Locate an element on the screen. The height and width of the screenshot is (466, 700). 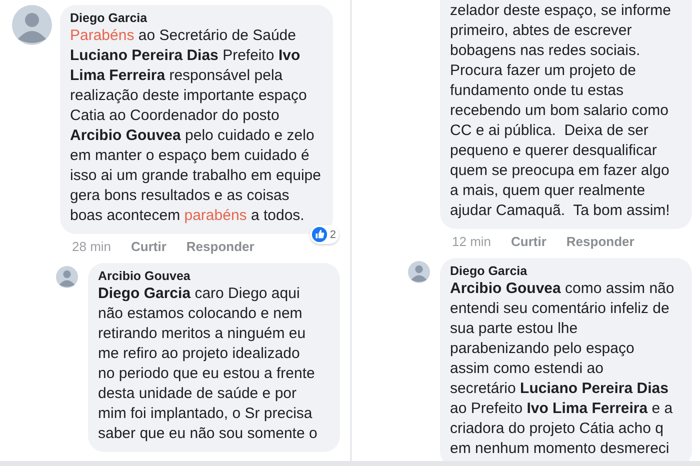
comment-text: Diego Garcia caro Diego aqui não estamos colocando e nem retirando meritos a ninguém eu me refiro ao projeto idealizado no periodo que eu estou a frente desta unidade de saúde e por mim foi implantado, o Sr precisa saber que eu não sou somente o is located at coordinates (208, 364).